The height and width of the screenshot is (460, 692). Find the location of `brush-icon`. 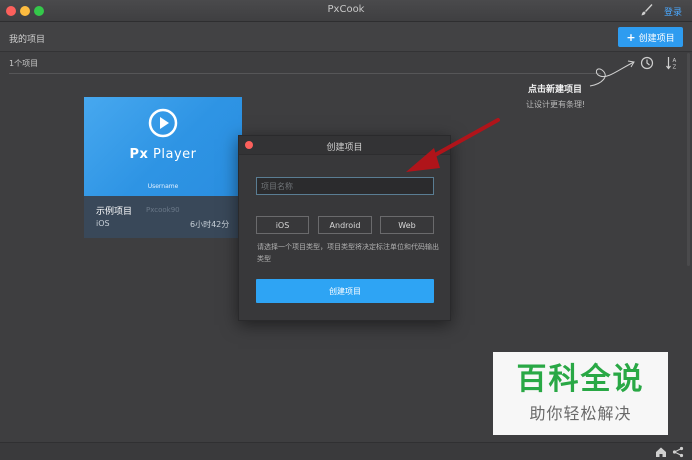

brush-icon is located at coordinates (646, 10).